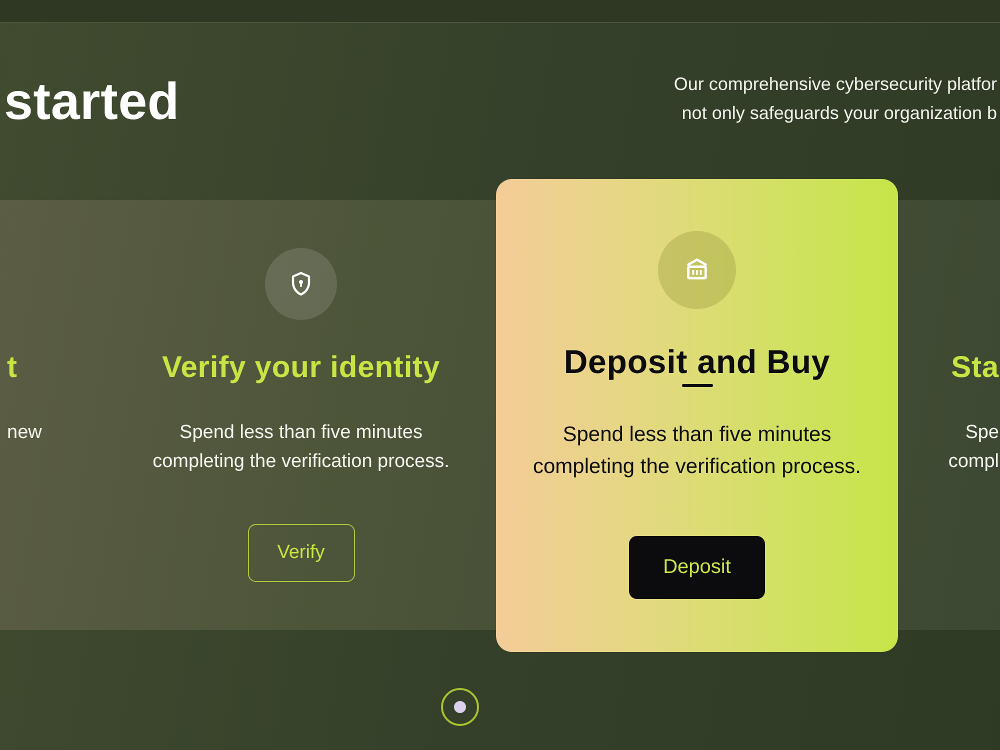  What do you see at coordinates (697, 270) in the screenshot?
I see `bank-icon` at bounding box center [697, 270].